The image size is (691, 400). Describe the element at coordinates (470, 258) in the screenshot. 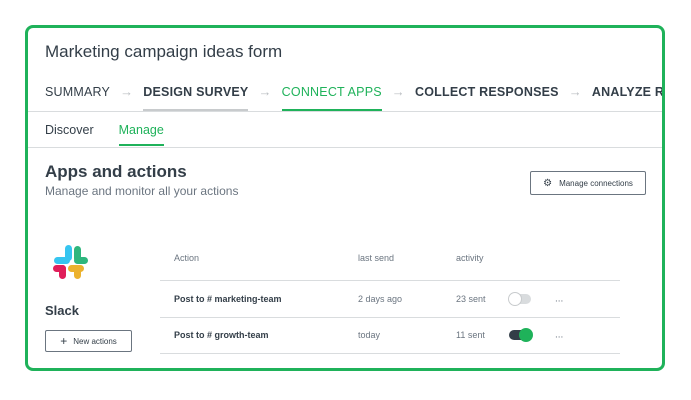

I see `header-activity: activity` at that location.